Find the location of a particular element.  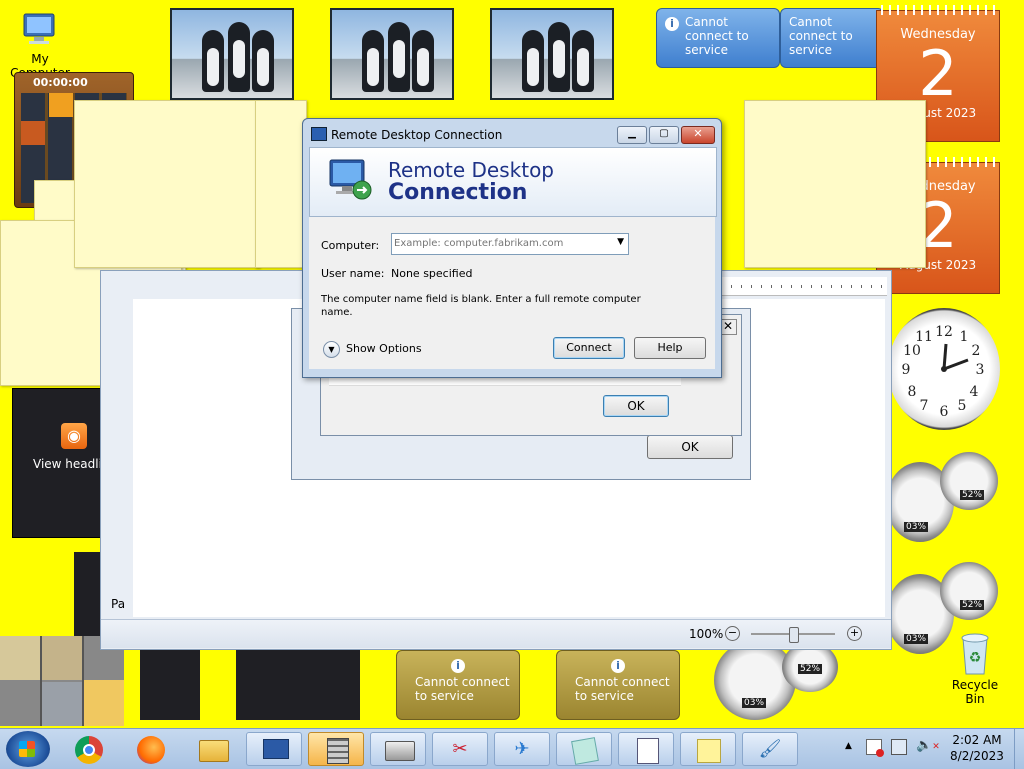

computer-combobox: ▼ is located at coordinates (510, 244).